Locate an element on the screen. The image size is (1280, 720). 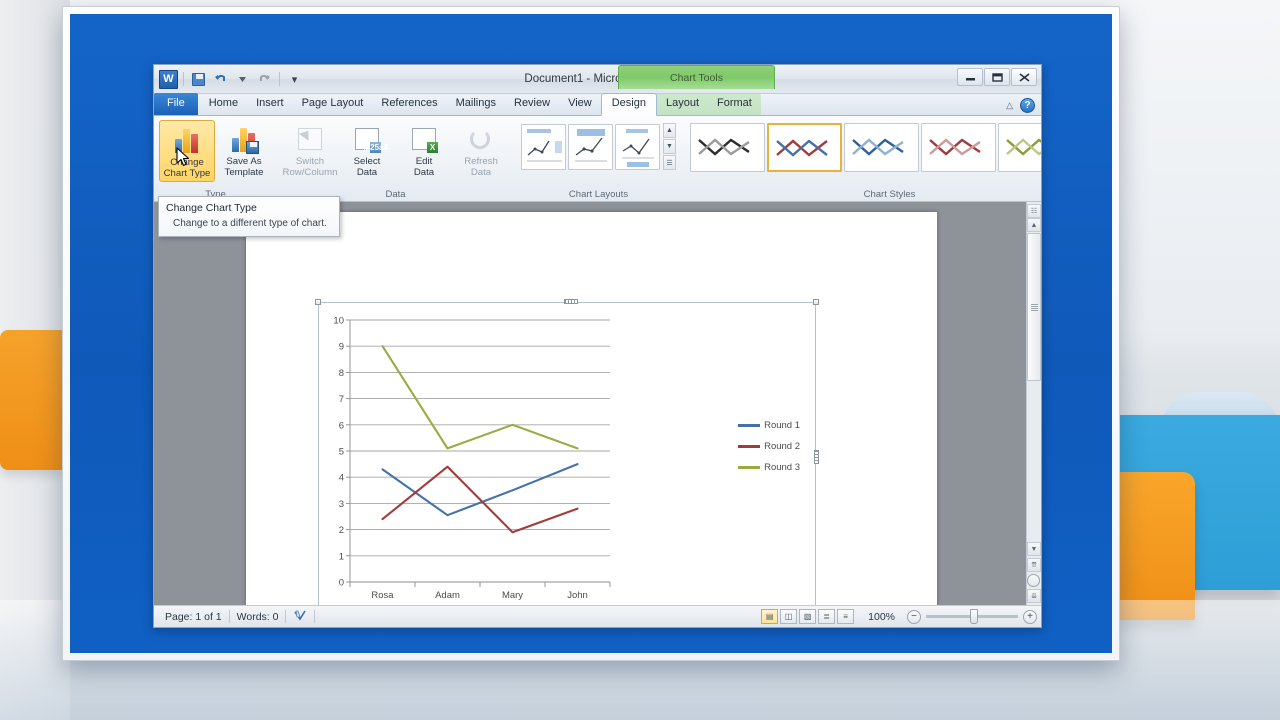
zoom-controls: 100% − + is located at coordinates (946, 617).